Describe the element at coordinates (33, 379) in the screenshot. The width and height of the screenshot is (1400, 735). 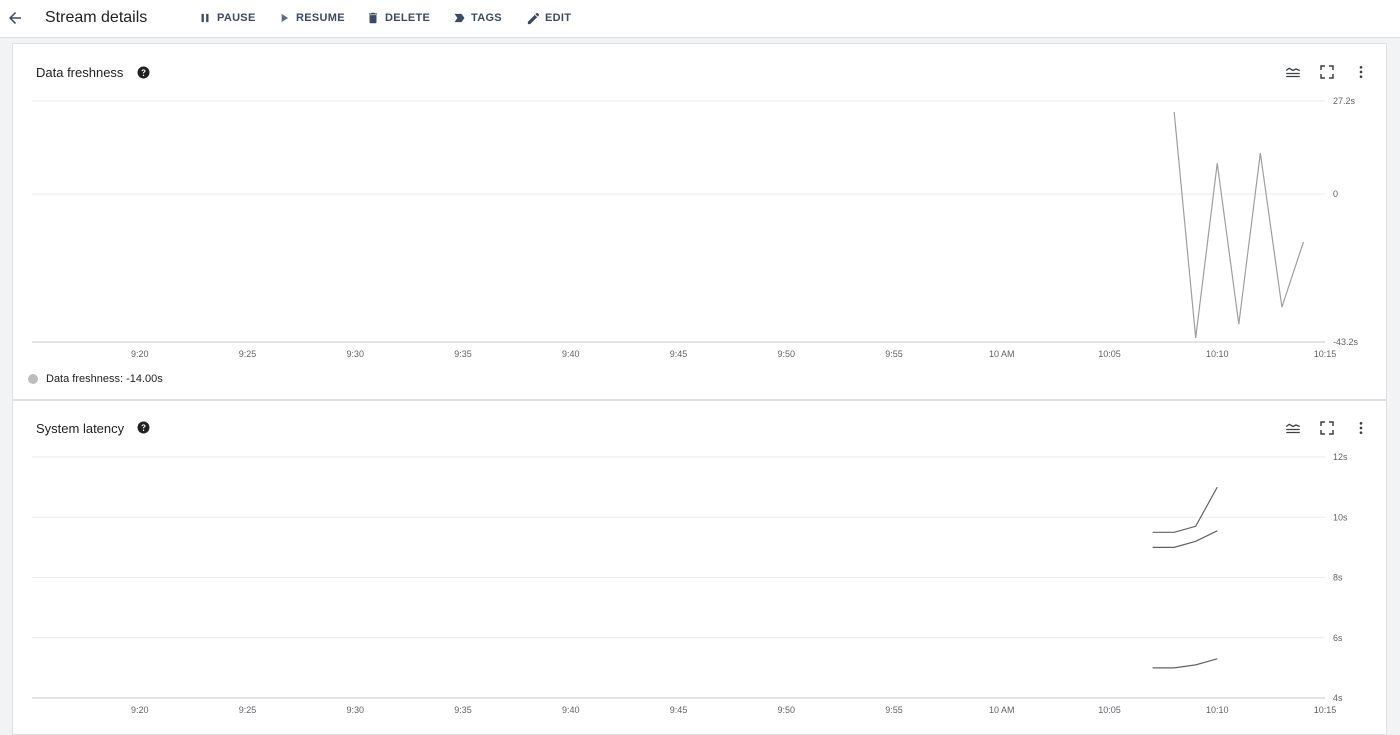
I see `legend-swatch` at that location.